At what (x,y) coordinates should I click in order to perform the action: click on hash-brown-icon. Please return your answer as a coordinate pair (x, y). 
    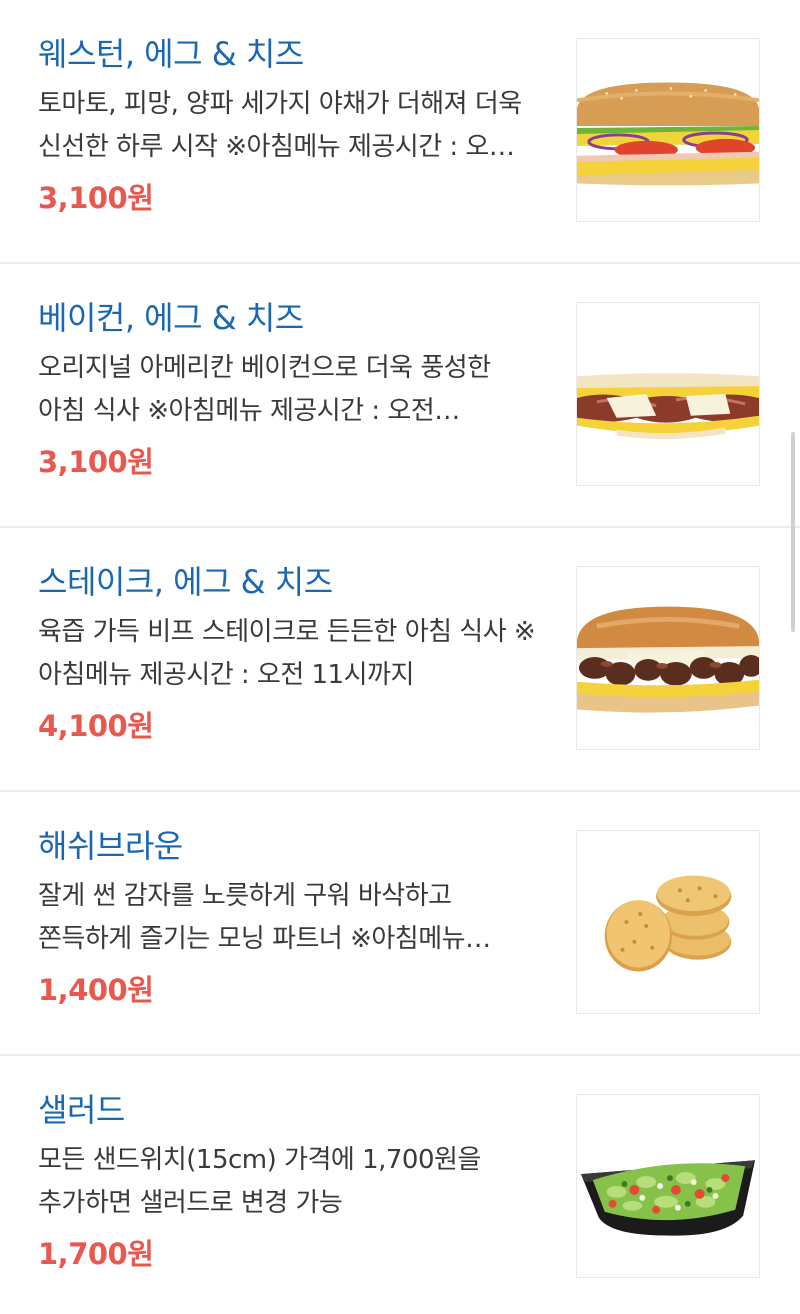
    Looking at the image, I should click on (668, 923).